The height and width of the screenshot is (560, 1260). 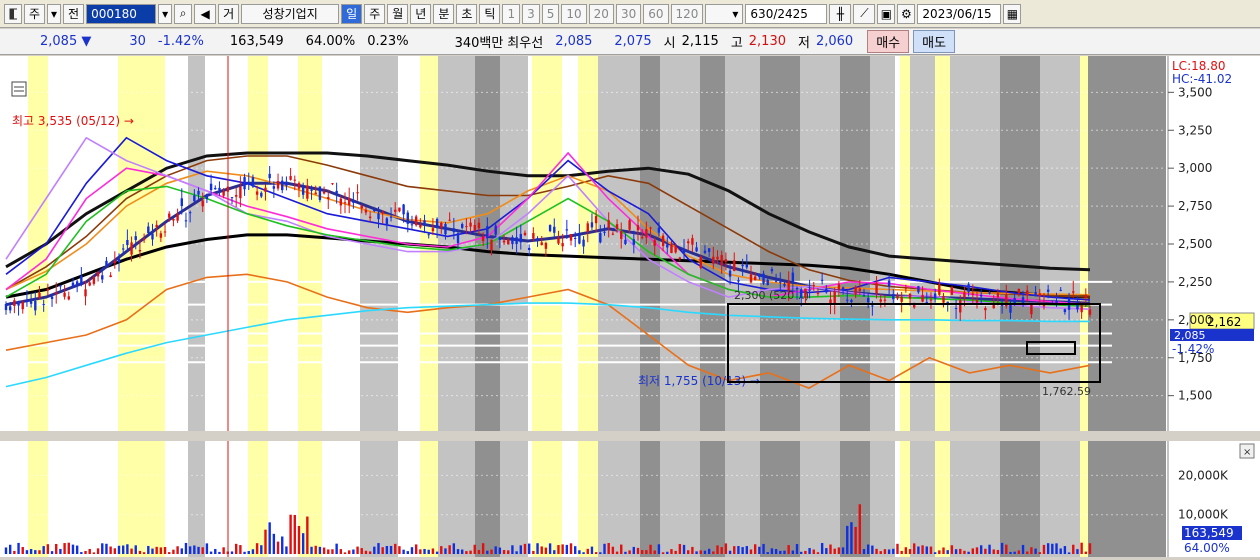 I want to click on market-tab-all: 전, so click(x=74, y=13).